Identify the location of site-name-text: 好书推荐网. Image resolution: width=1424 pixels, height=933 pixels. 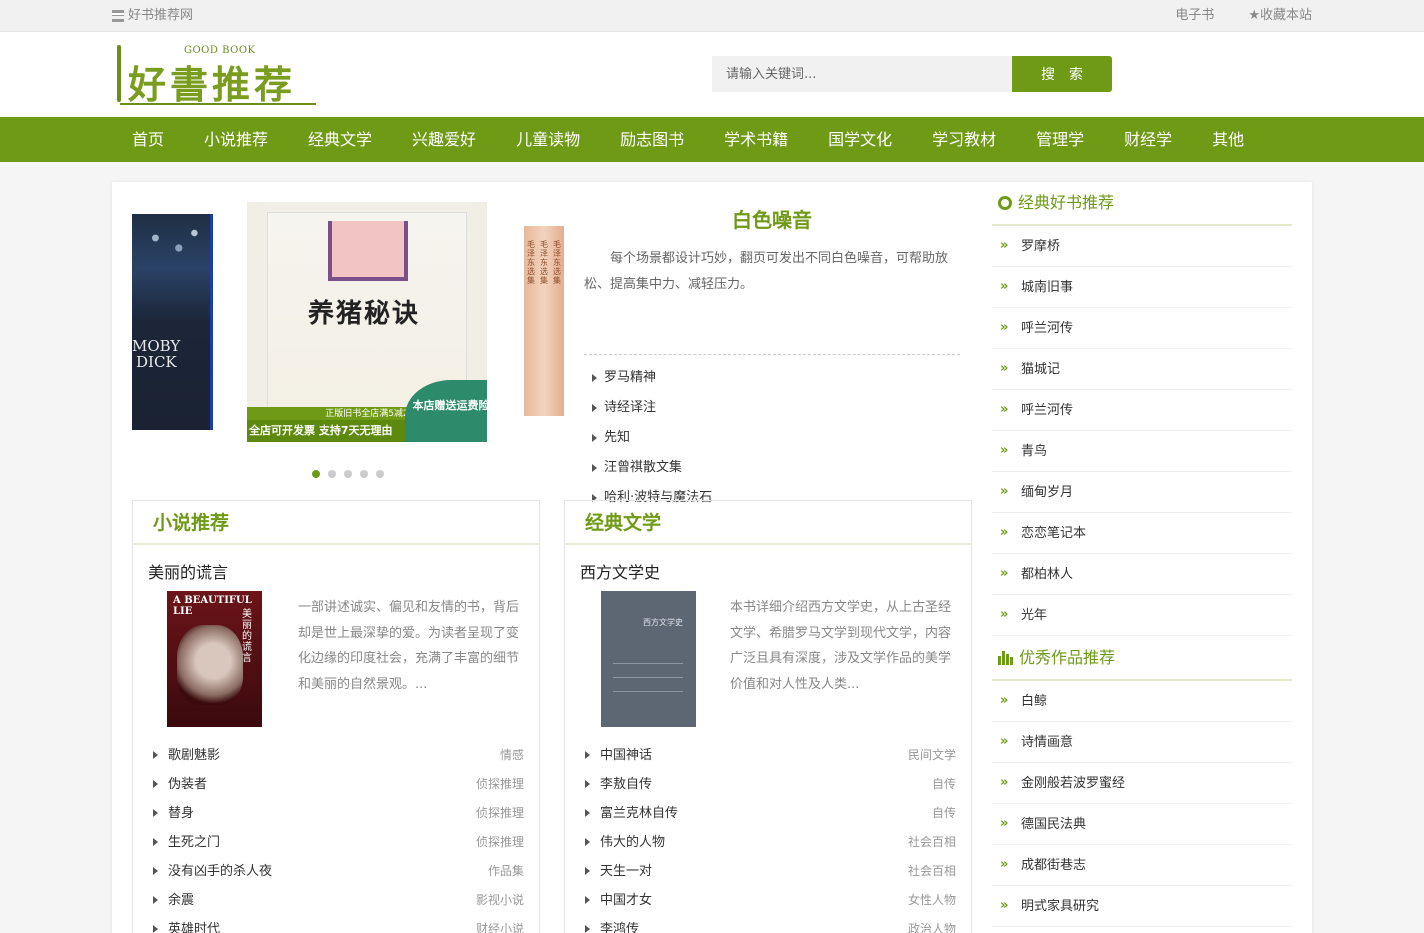
(161, 15).